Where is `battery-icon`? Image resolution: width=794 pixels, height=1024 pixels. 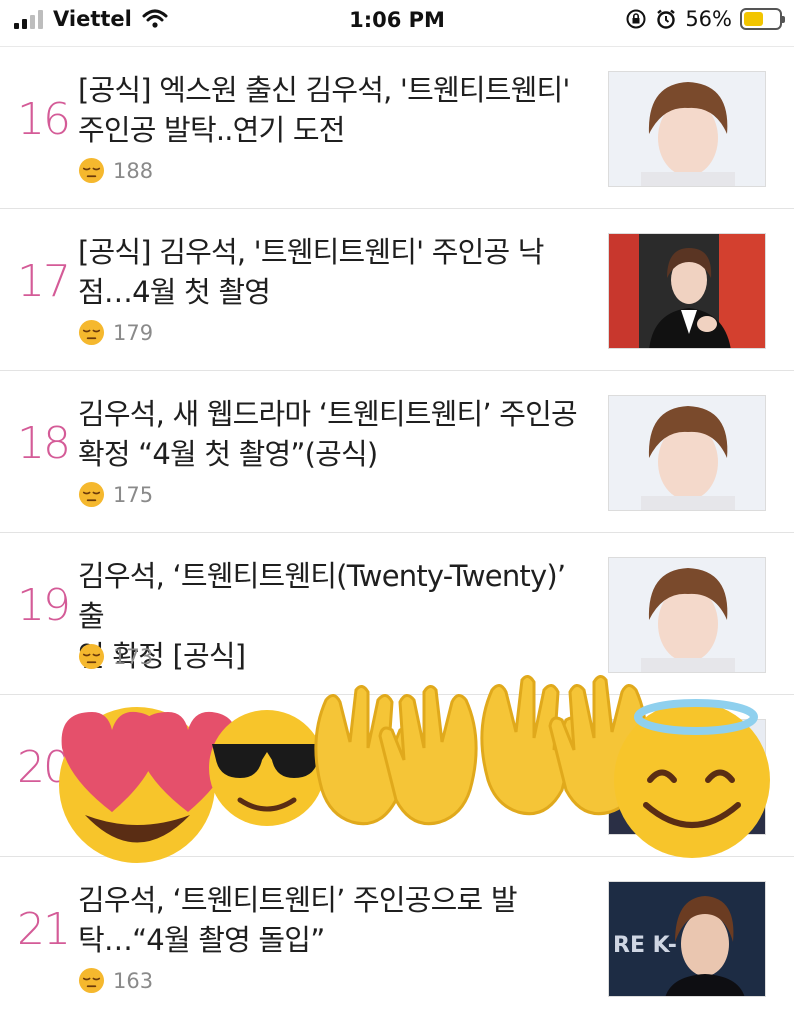
battery-icon is located at coordinates (762, 19).